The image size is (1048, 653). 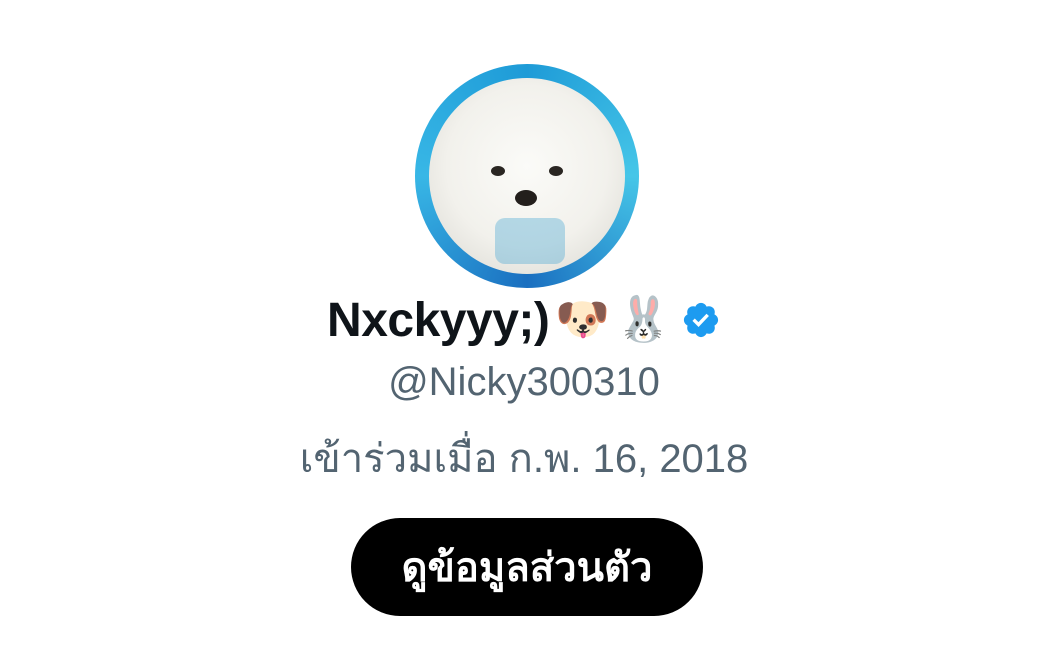 What do you see at coordinates (643, 319) in the screenshot?
I see `rabbit-emoji-icon: 🐰` at bounding box center [643, 319].